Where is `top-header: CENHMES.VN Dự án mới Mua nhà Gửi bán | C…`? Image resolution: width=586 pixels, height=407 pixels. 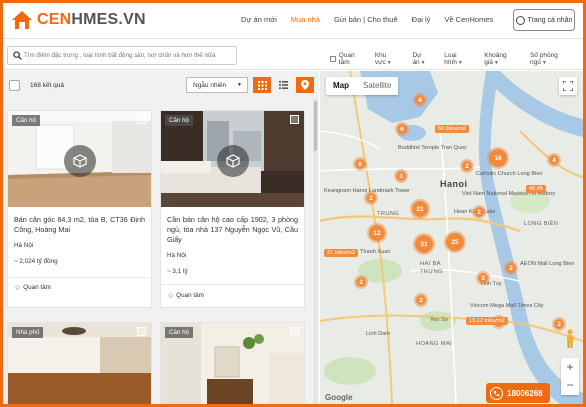
top-header: CENHMES.VN Dự án mới Mua nhà Gửi bán | C… is located at coordinates (293, 21).